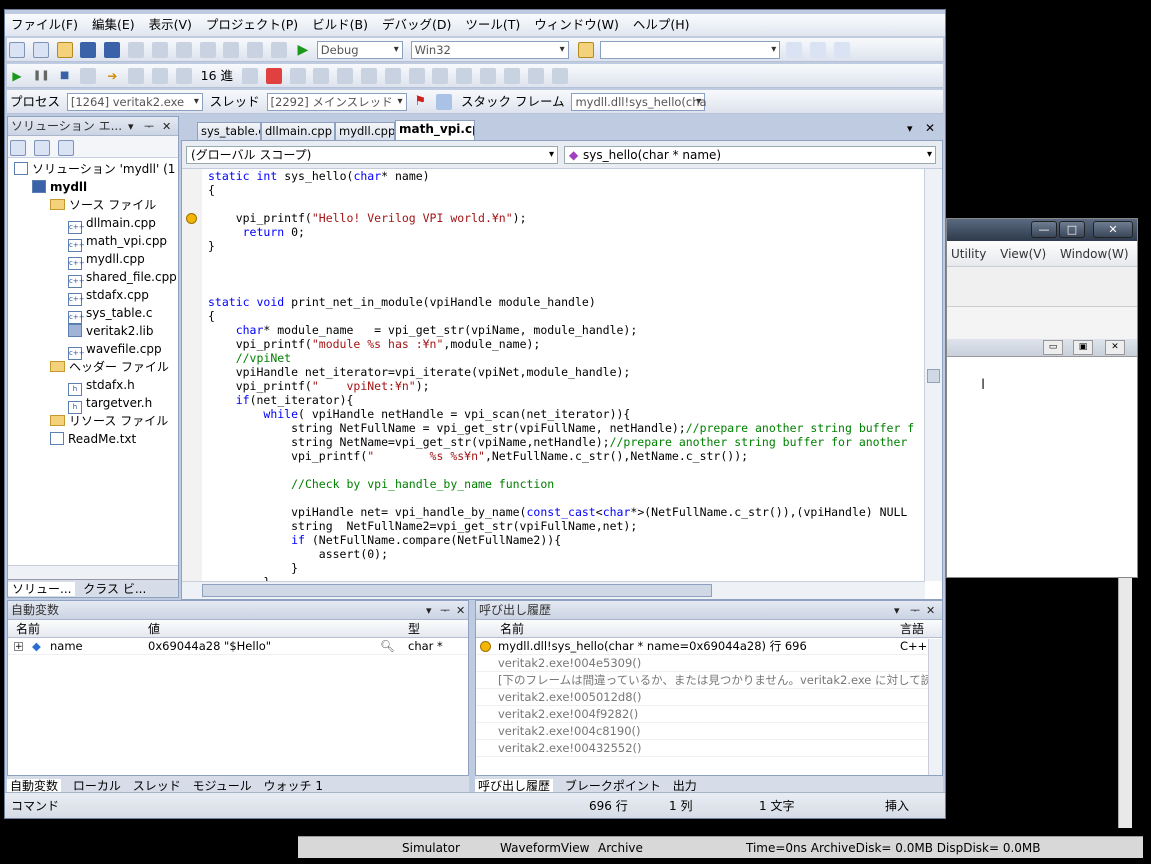 This screenshot has width=1151, height=864. Describe the element at coordinates (93, 187) in the screenshot. I see `tree-item: mydll` at that location.